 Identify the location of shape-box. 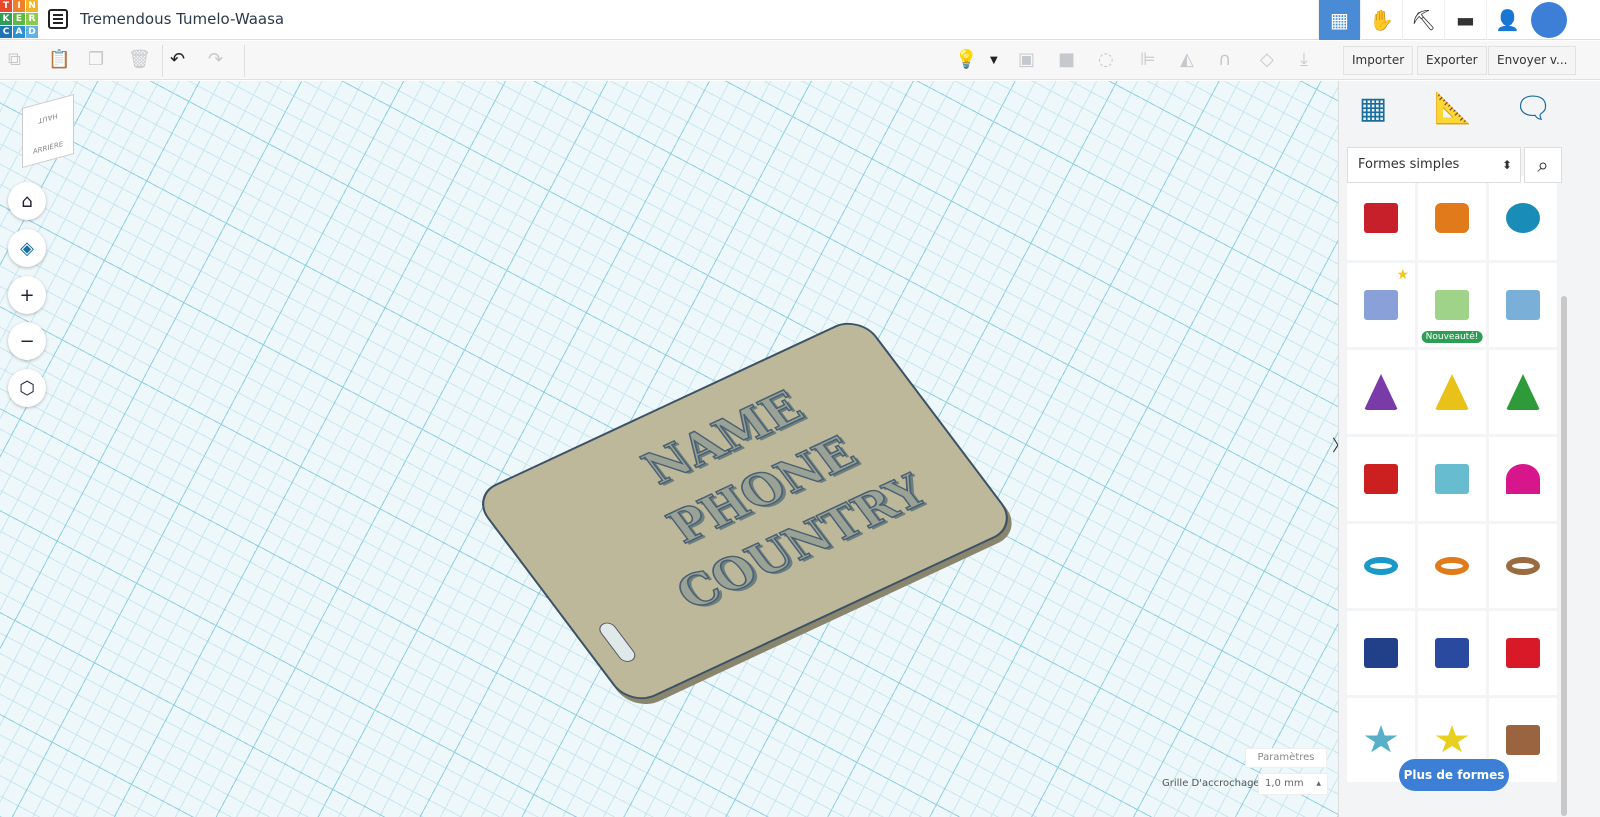
(1381, 218).